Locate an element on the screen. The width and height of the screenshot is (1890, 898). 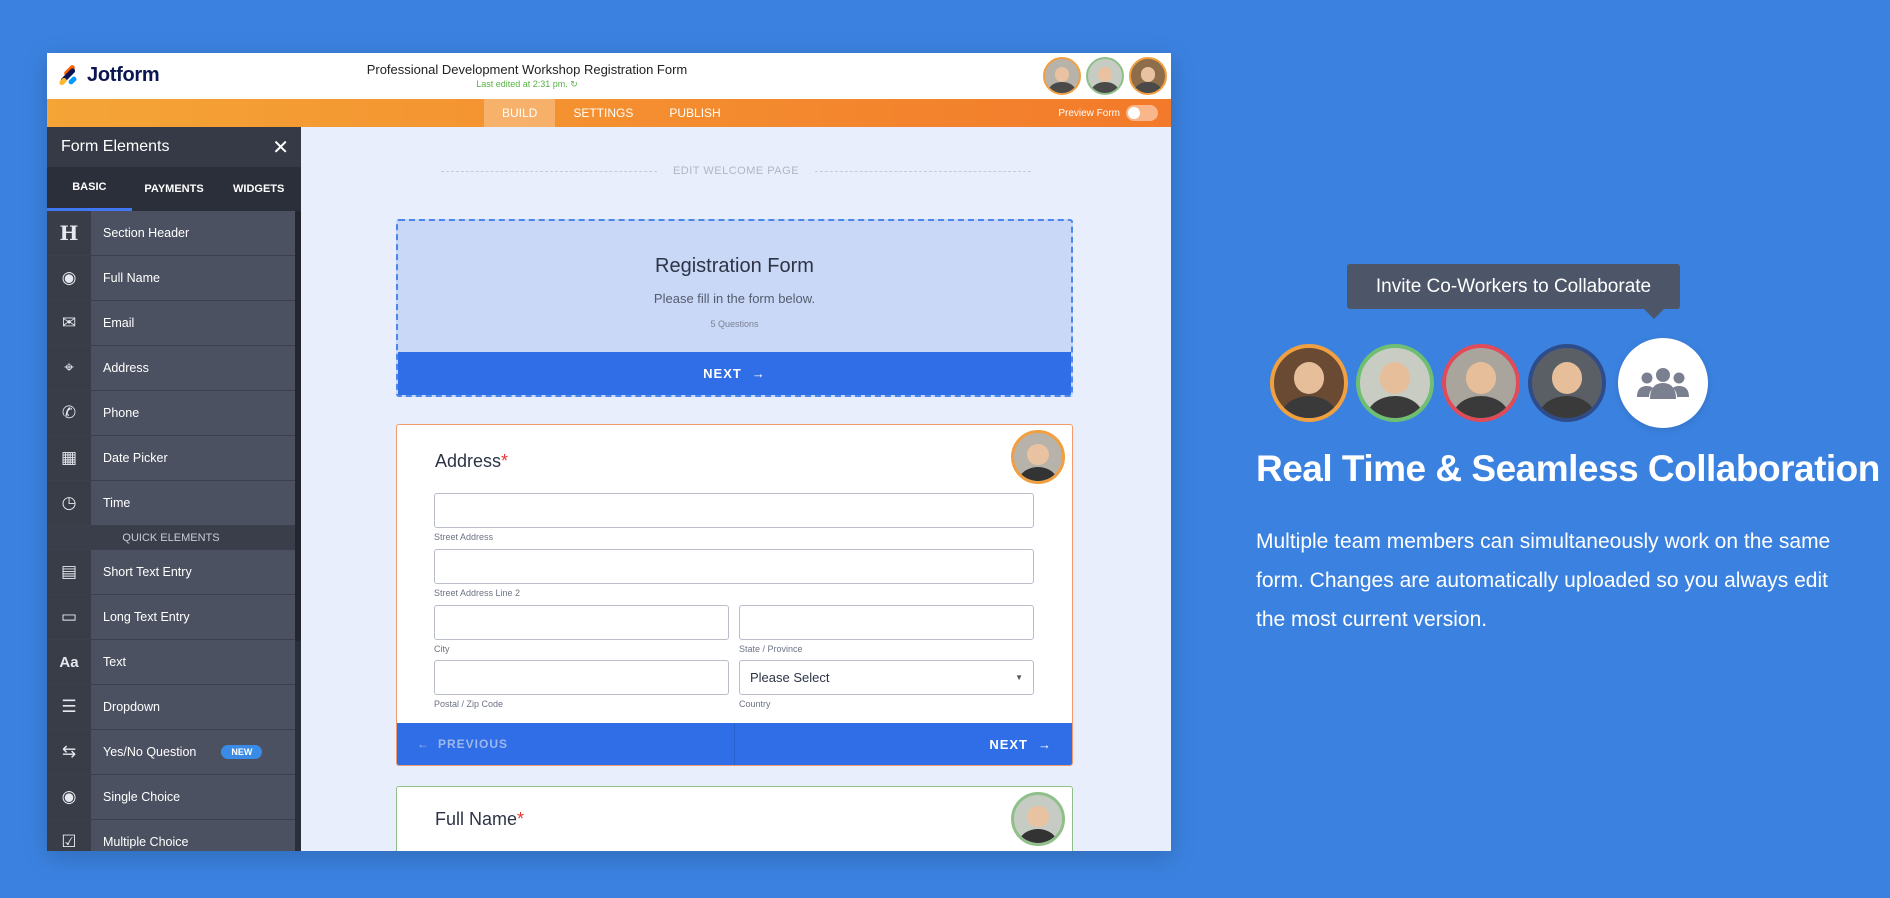
sidebar-item-date-picker: ▦ Date Picker is located at coordinates (171, 458).